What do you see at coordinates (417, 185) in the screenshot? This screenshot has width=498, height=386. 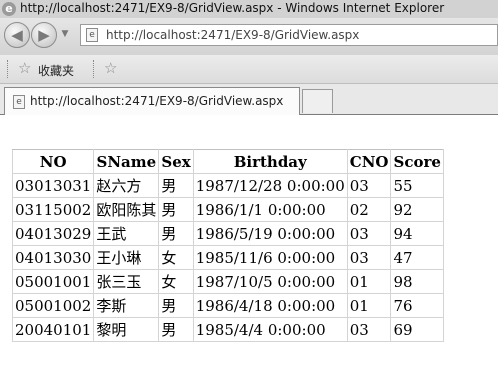 I see `cell-score: 55` at bounding box center [417, 185].